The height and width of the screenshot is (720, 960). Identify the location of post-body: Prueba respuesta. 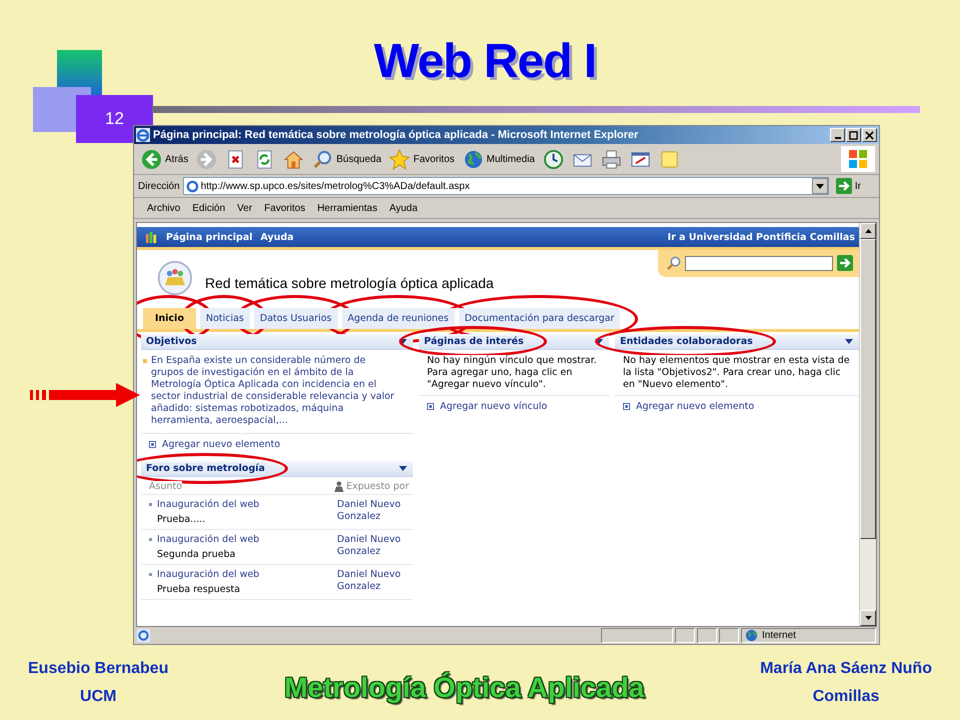
(199, 589).